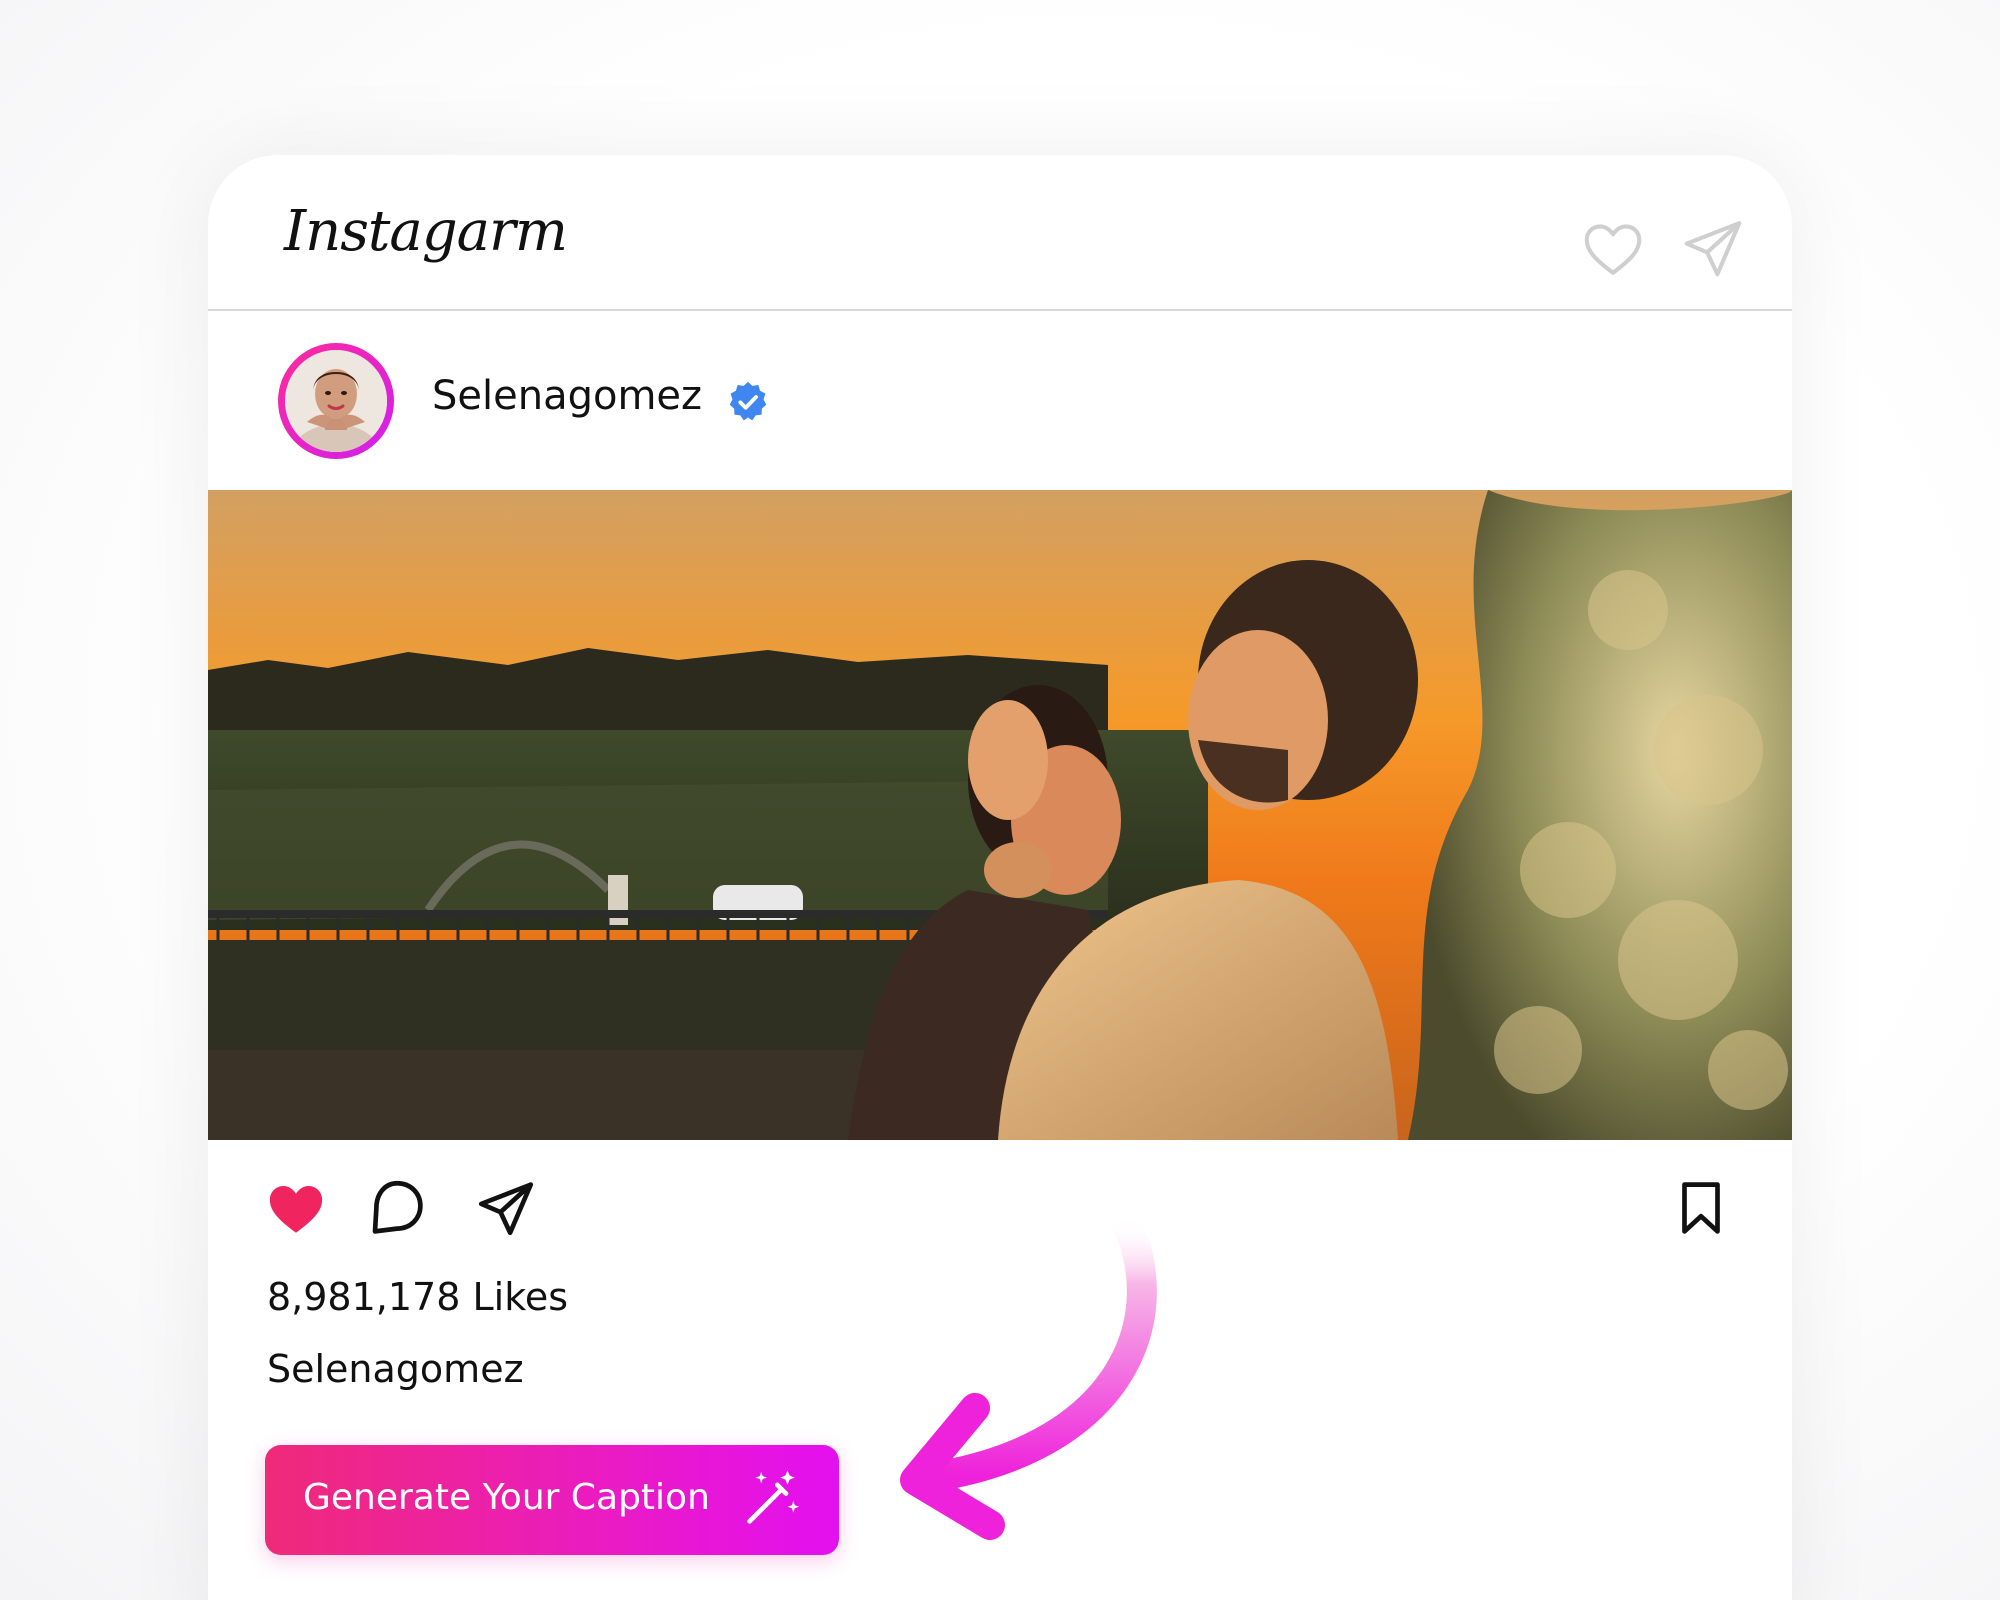 The width and height of the screenshot is (2000, 1600). I want to click on like-heart-icon, so click(296, 1208).